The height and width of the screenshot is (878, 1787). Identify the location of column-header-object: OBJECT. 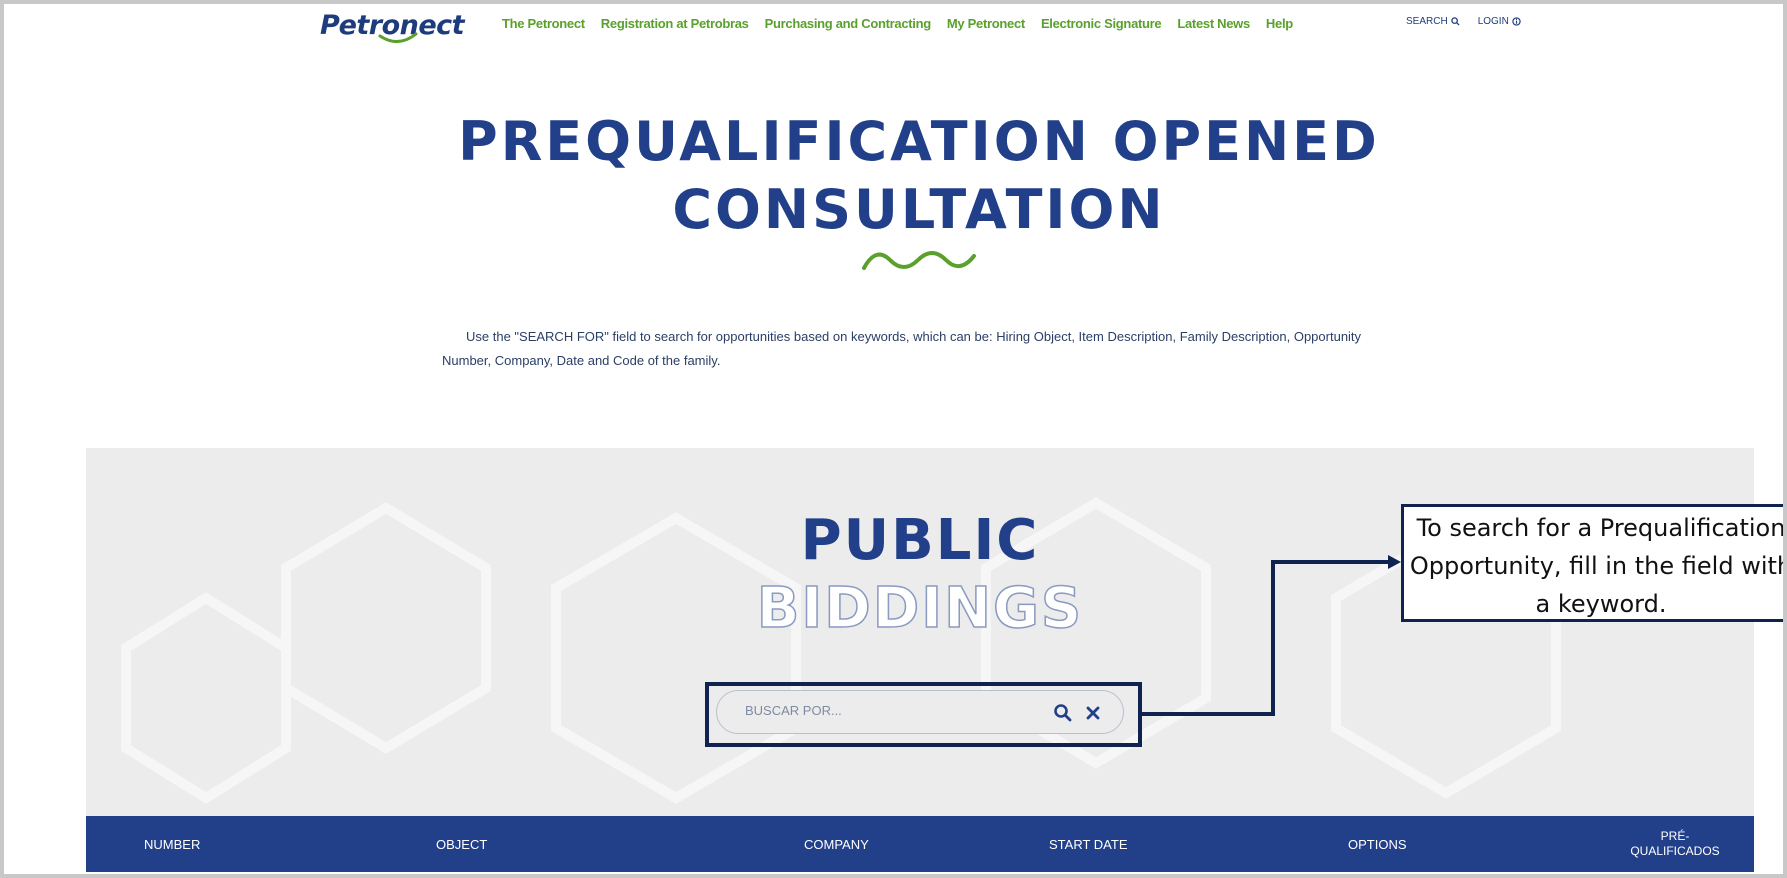
(461, 844).